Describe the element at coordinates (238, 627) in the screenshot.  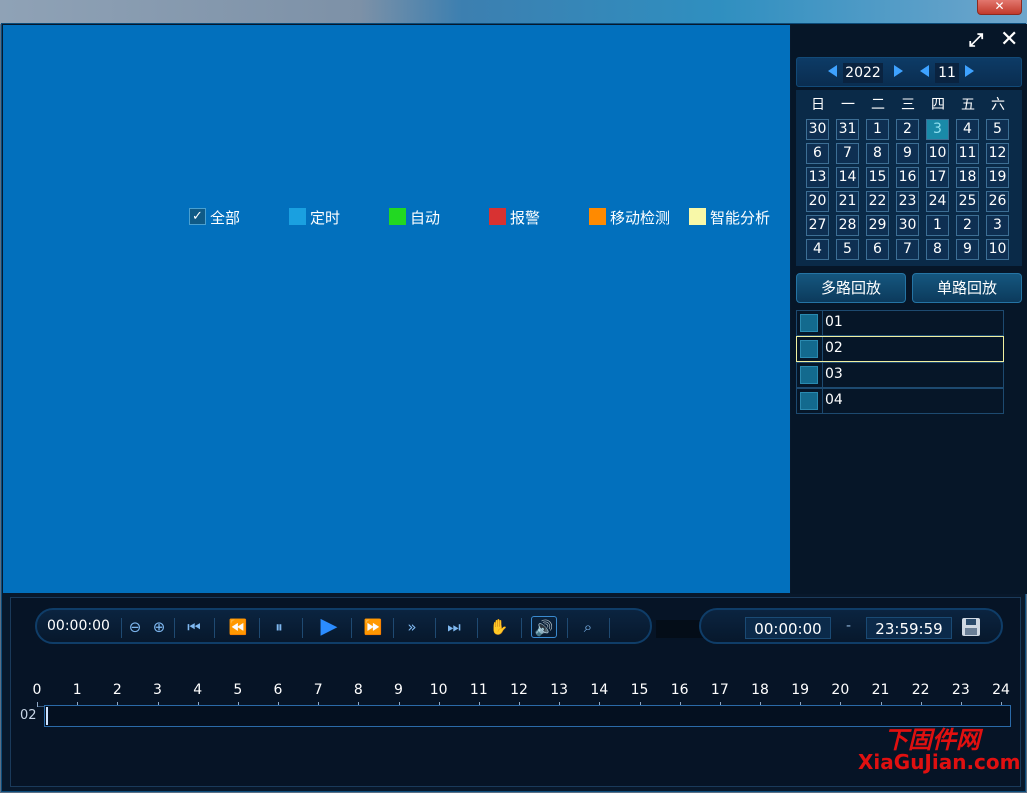
I see `rewind-icon: ⏪` at that location.